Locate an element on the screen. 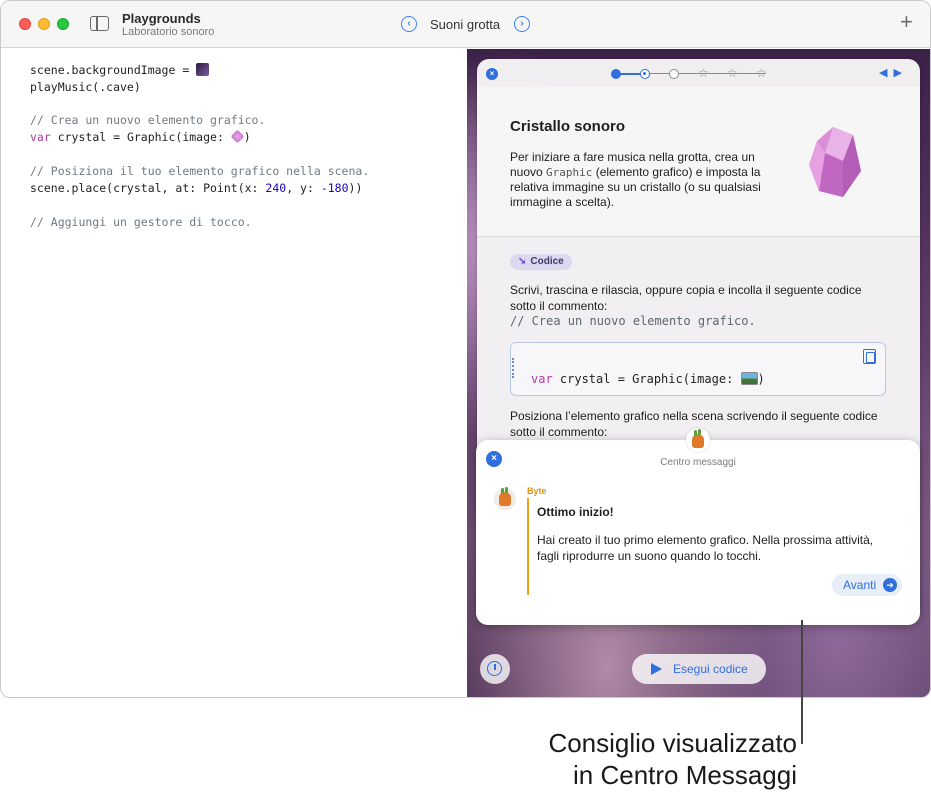  sidebar-toggle-icon is located at coordinates (99, 23).